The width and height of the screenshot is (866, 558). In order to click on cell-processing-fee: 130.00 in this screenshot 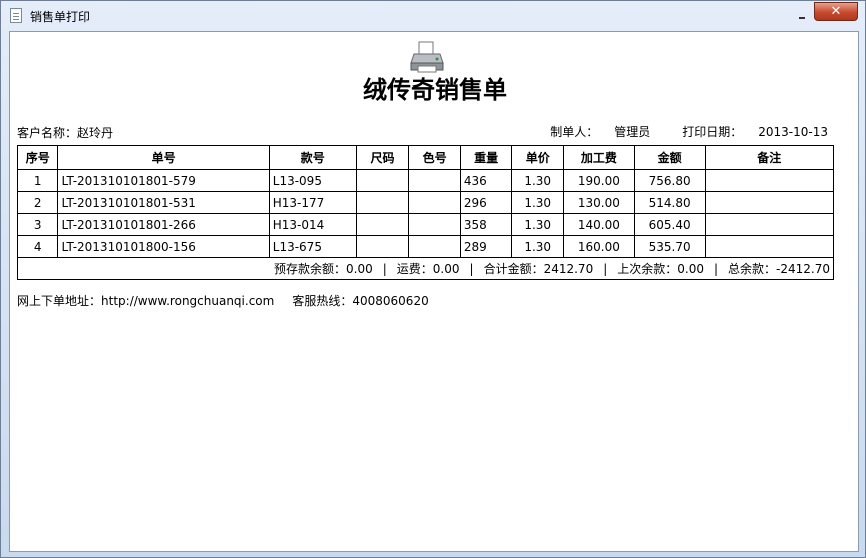, I will do `click(598, 202)`.